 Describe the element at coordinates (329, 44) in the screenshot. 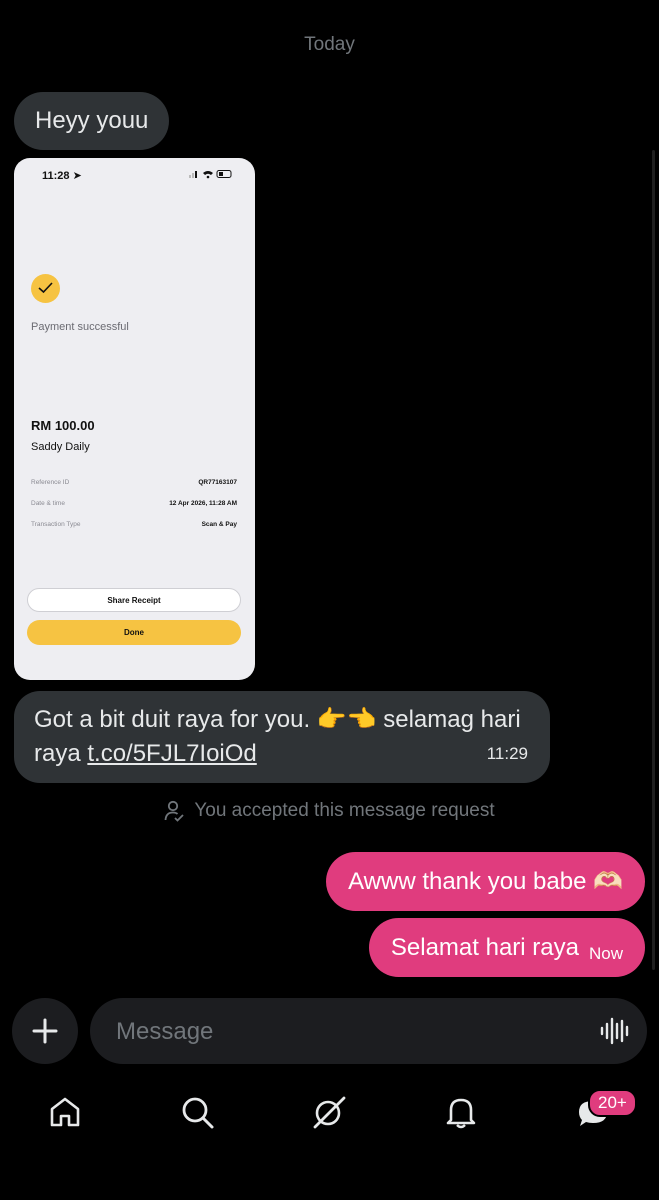

I see `date-separator: Today` at that location.